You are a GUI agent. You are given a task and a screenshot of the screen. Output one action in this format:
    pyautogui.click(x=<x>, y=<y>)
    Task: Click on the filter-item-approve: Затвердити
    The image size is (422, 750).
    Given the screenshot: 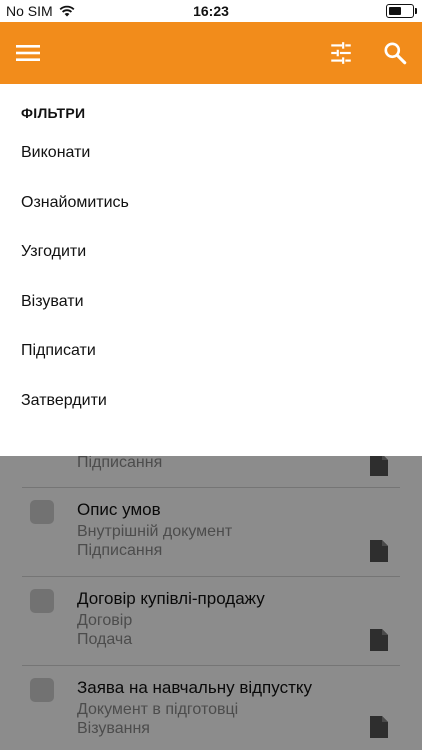 What is the action you would take?
    pyautogui.click(x=211, y=402)
    